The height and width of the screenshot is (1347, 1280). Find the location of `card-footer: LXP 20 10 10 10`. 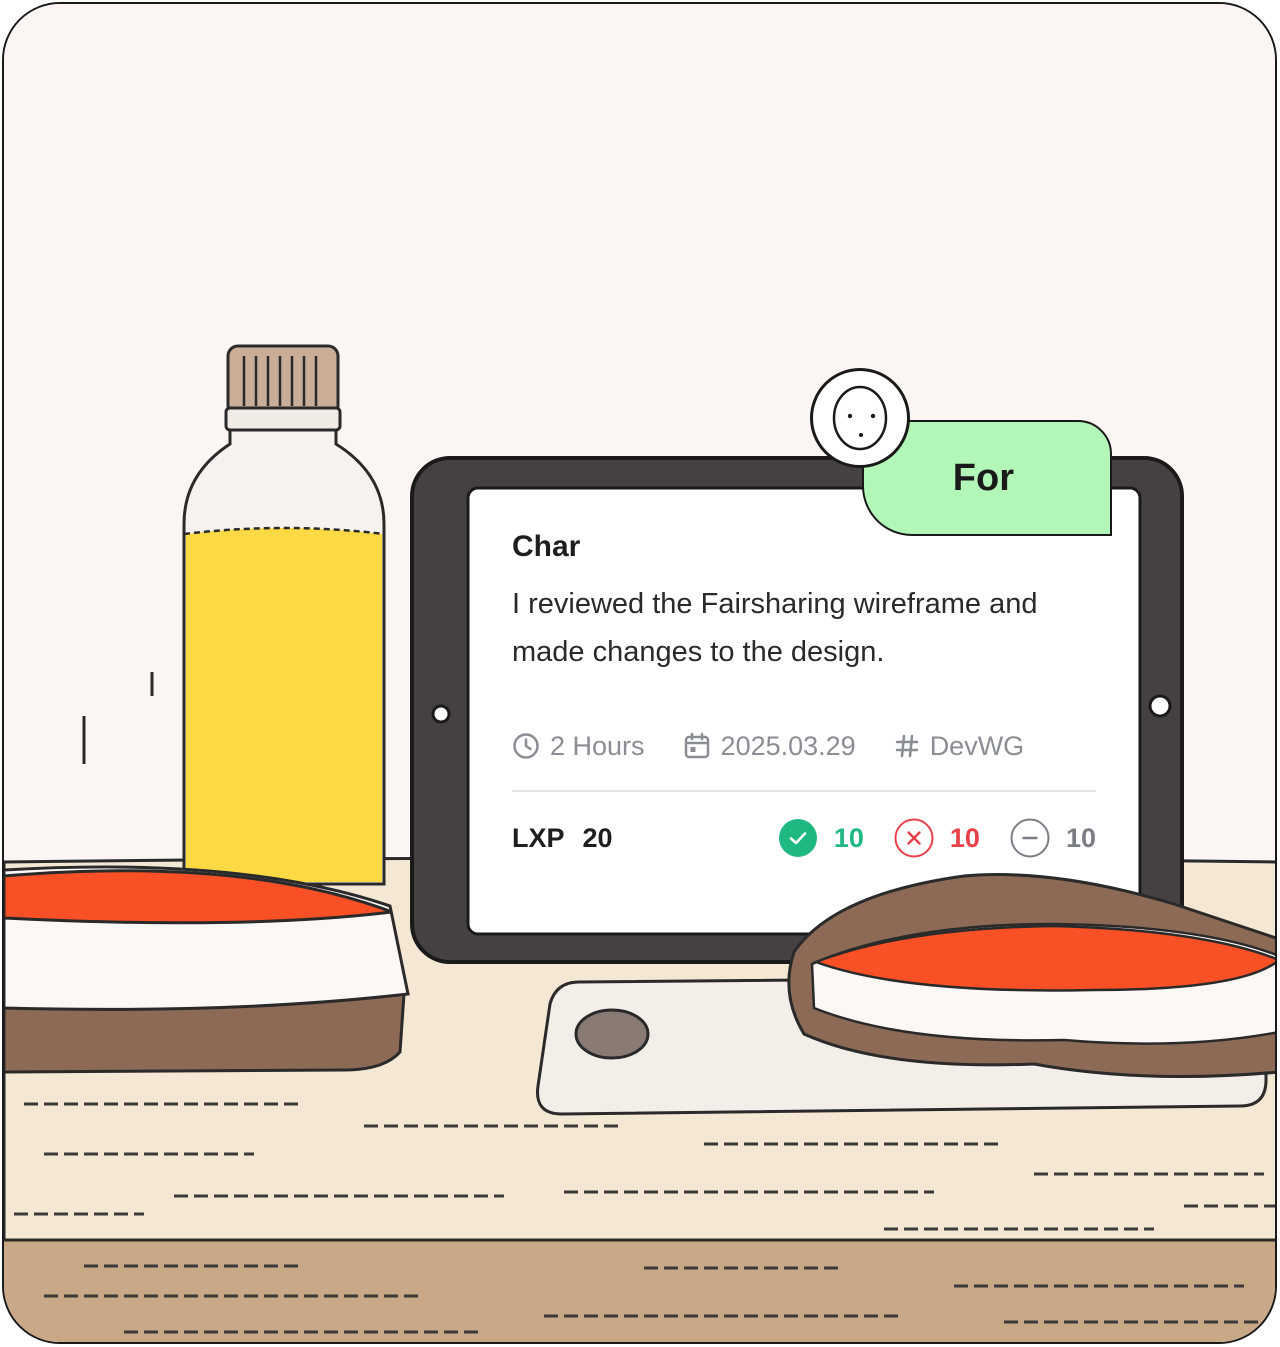

card-footer: LXP 20 10 10 10 is located at coordinates (804, 838).